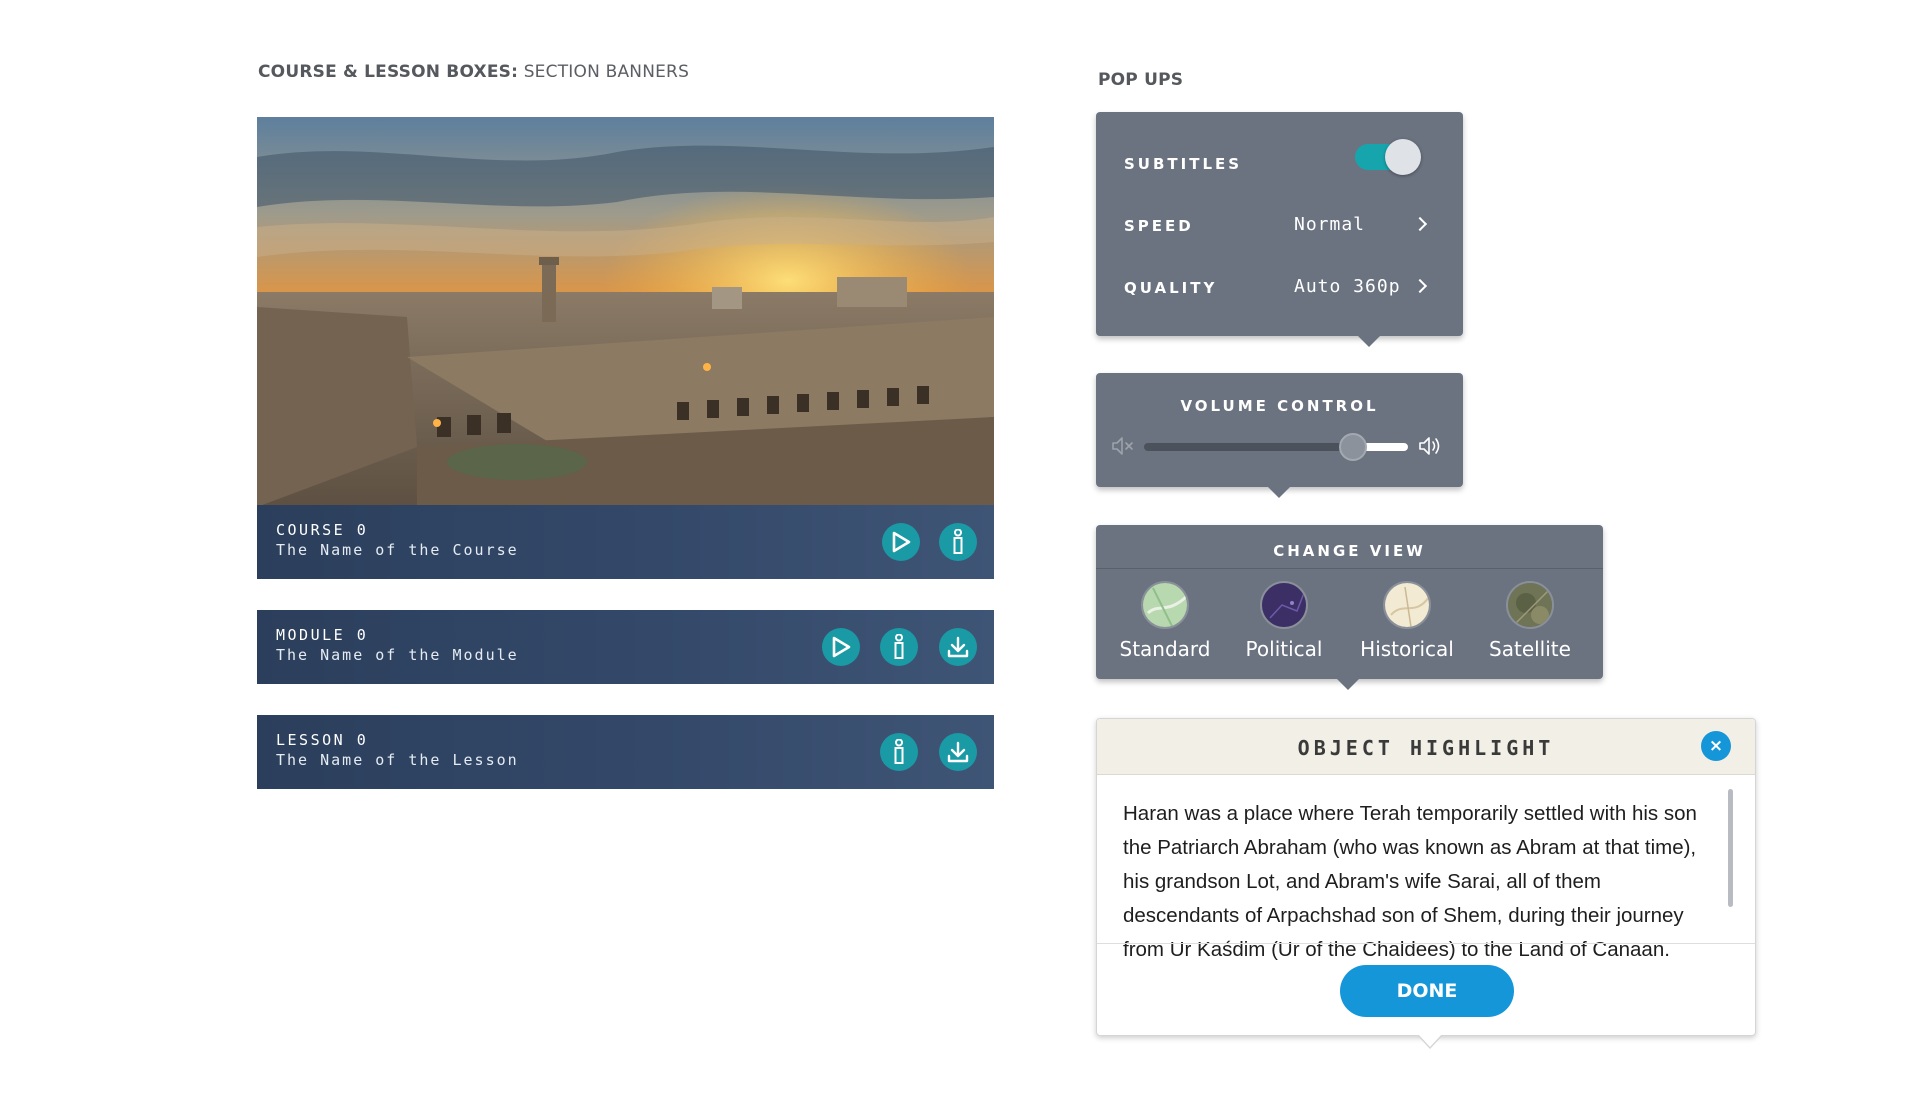  Describe the element at coordinates (1159, 226) in the screenshot. I see `speed-label: SPEED` at that location.